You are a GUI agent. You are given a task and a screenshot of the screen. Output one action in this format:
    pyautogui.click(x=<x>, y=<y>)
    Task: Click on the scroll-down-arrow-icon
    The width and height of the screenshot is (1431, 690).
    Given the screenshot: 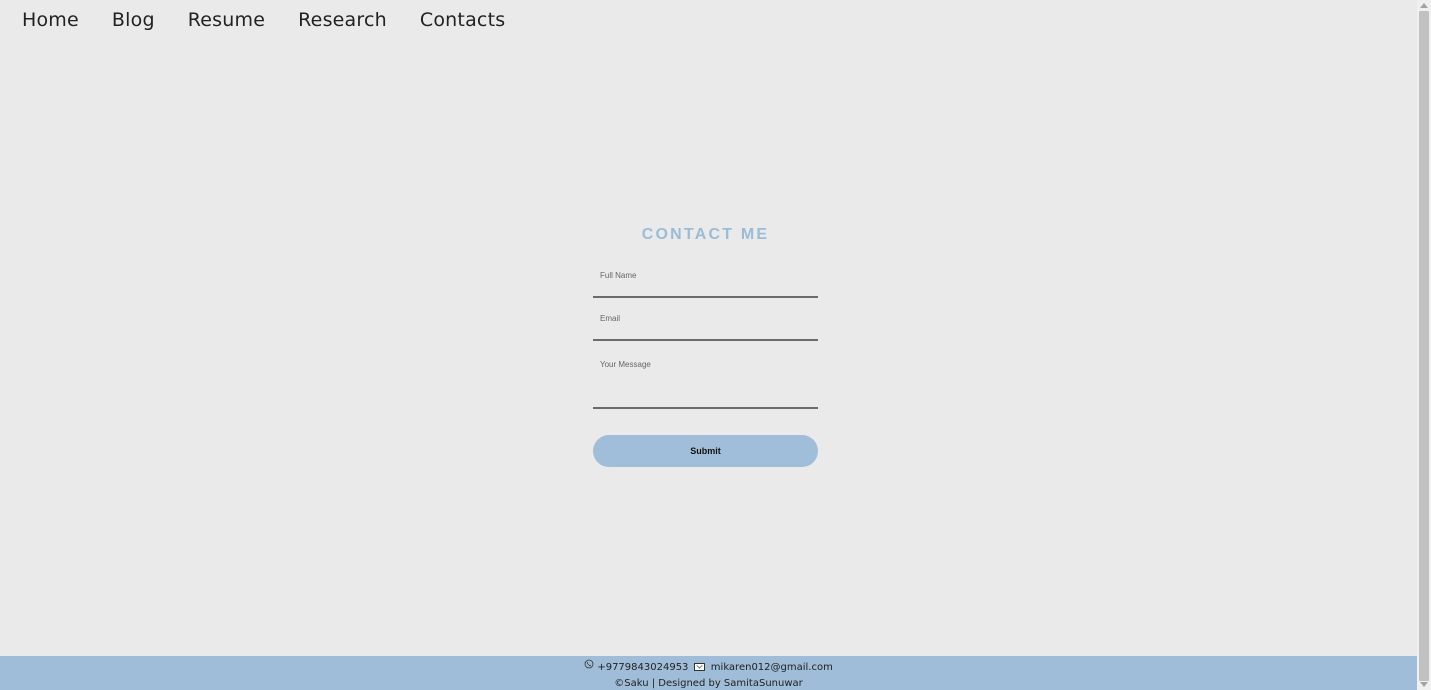 What is the action you would take?
    pyautogui.click(x=1424, y=684)
    